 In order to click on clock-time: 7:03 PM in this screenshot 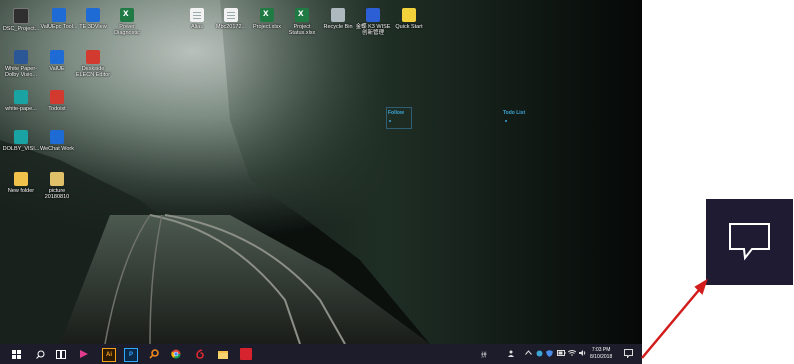, I will do `click(601, 350)`.